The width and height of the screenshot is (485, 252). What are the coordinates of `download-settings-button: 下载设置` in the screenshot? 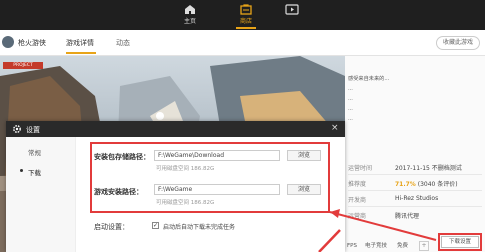 It's located at (460, 242).